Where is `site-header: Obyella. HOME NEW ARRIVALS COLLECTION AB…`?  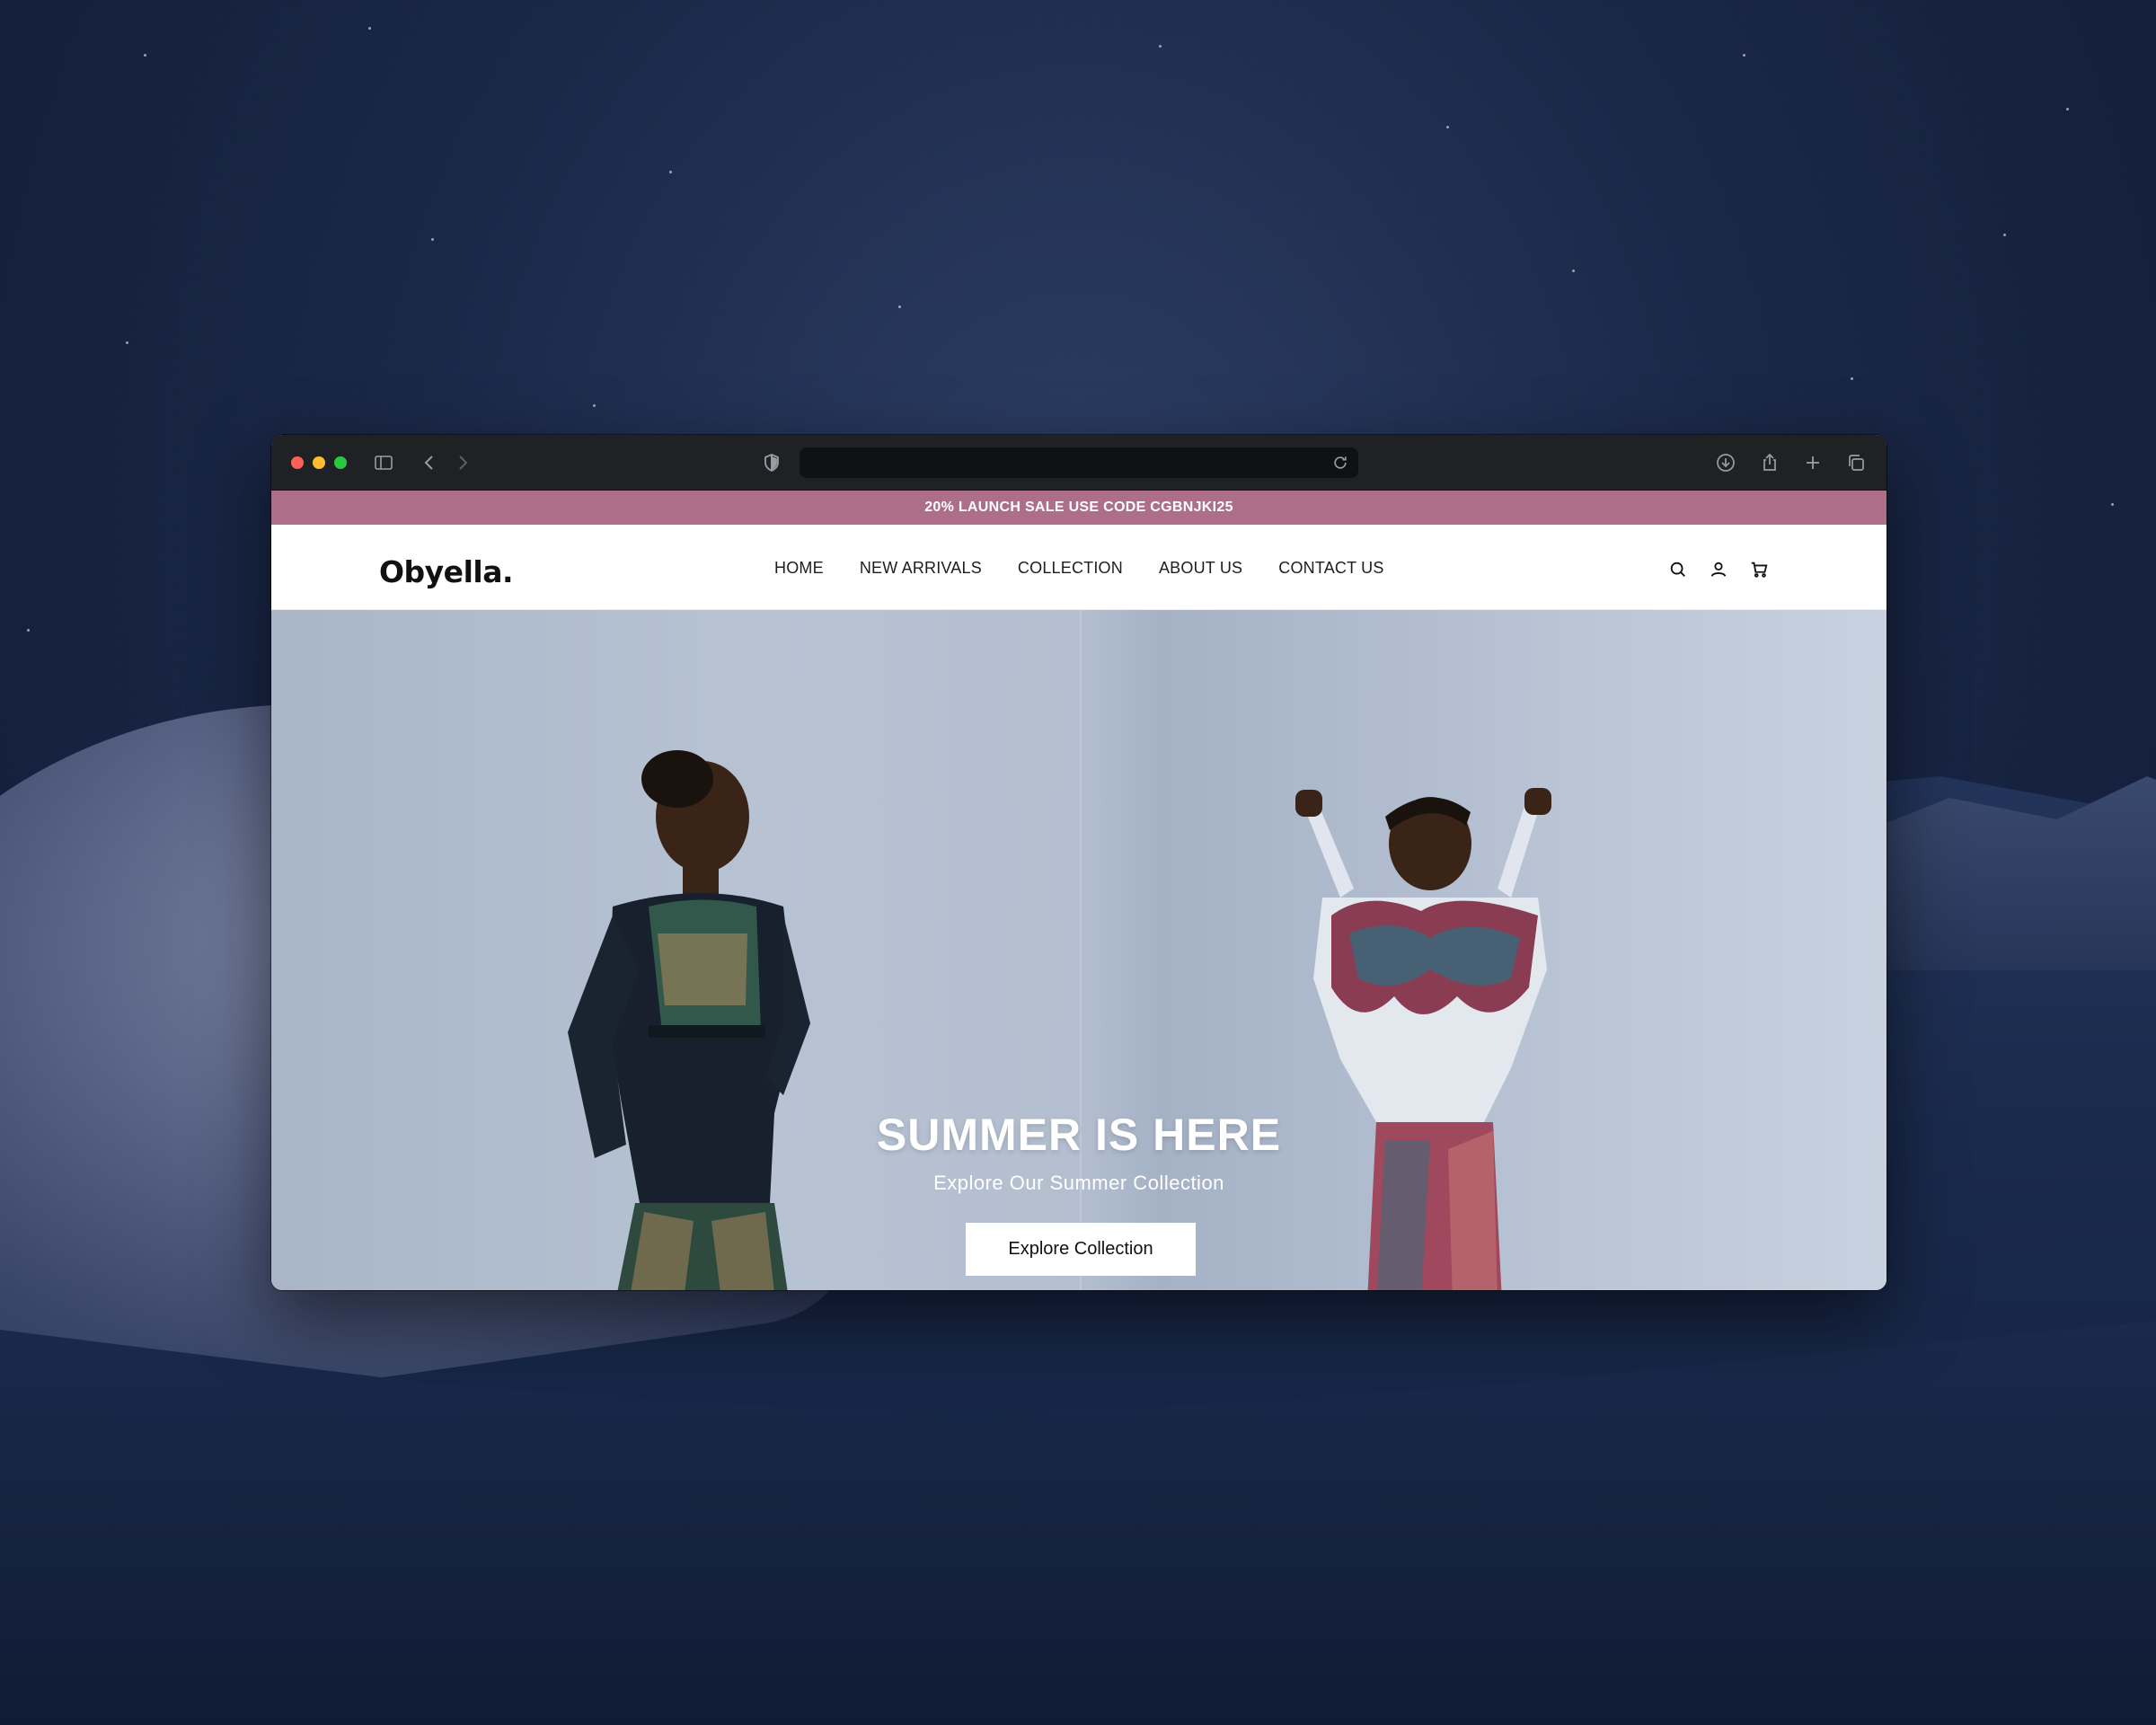
site-header: Obyella. HOME NEW ARRIVALS COLLECTION AB… is located at coordinates (1078, 567).